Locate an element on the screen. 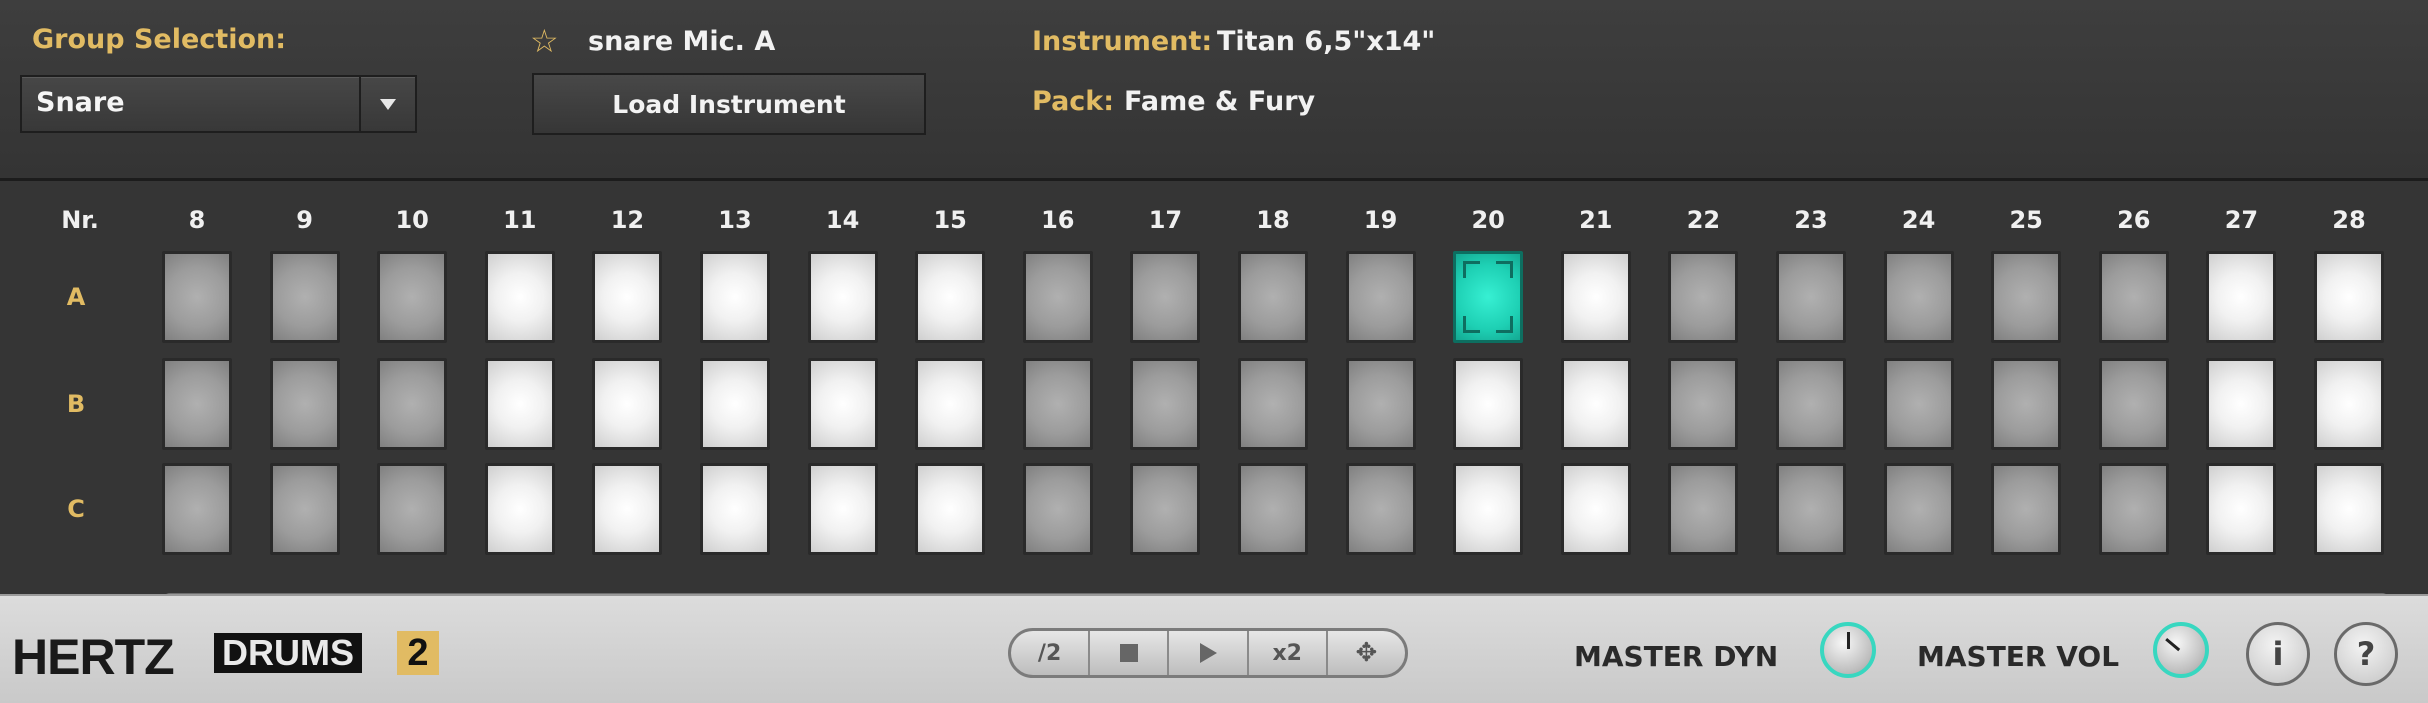 The width and height of the screenshot is (2428, 703). pack-label: Pack: is located at coordinates (1073, 101).